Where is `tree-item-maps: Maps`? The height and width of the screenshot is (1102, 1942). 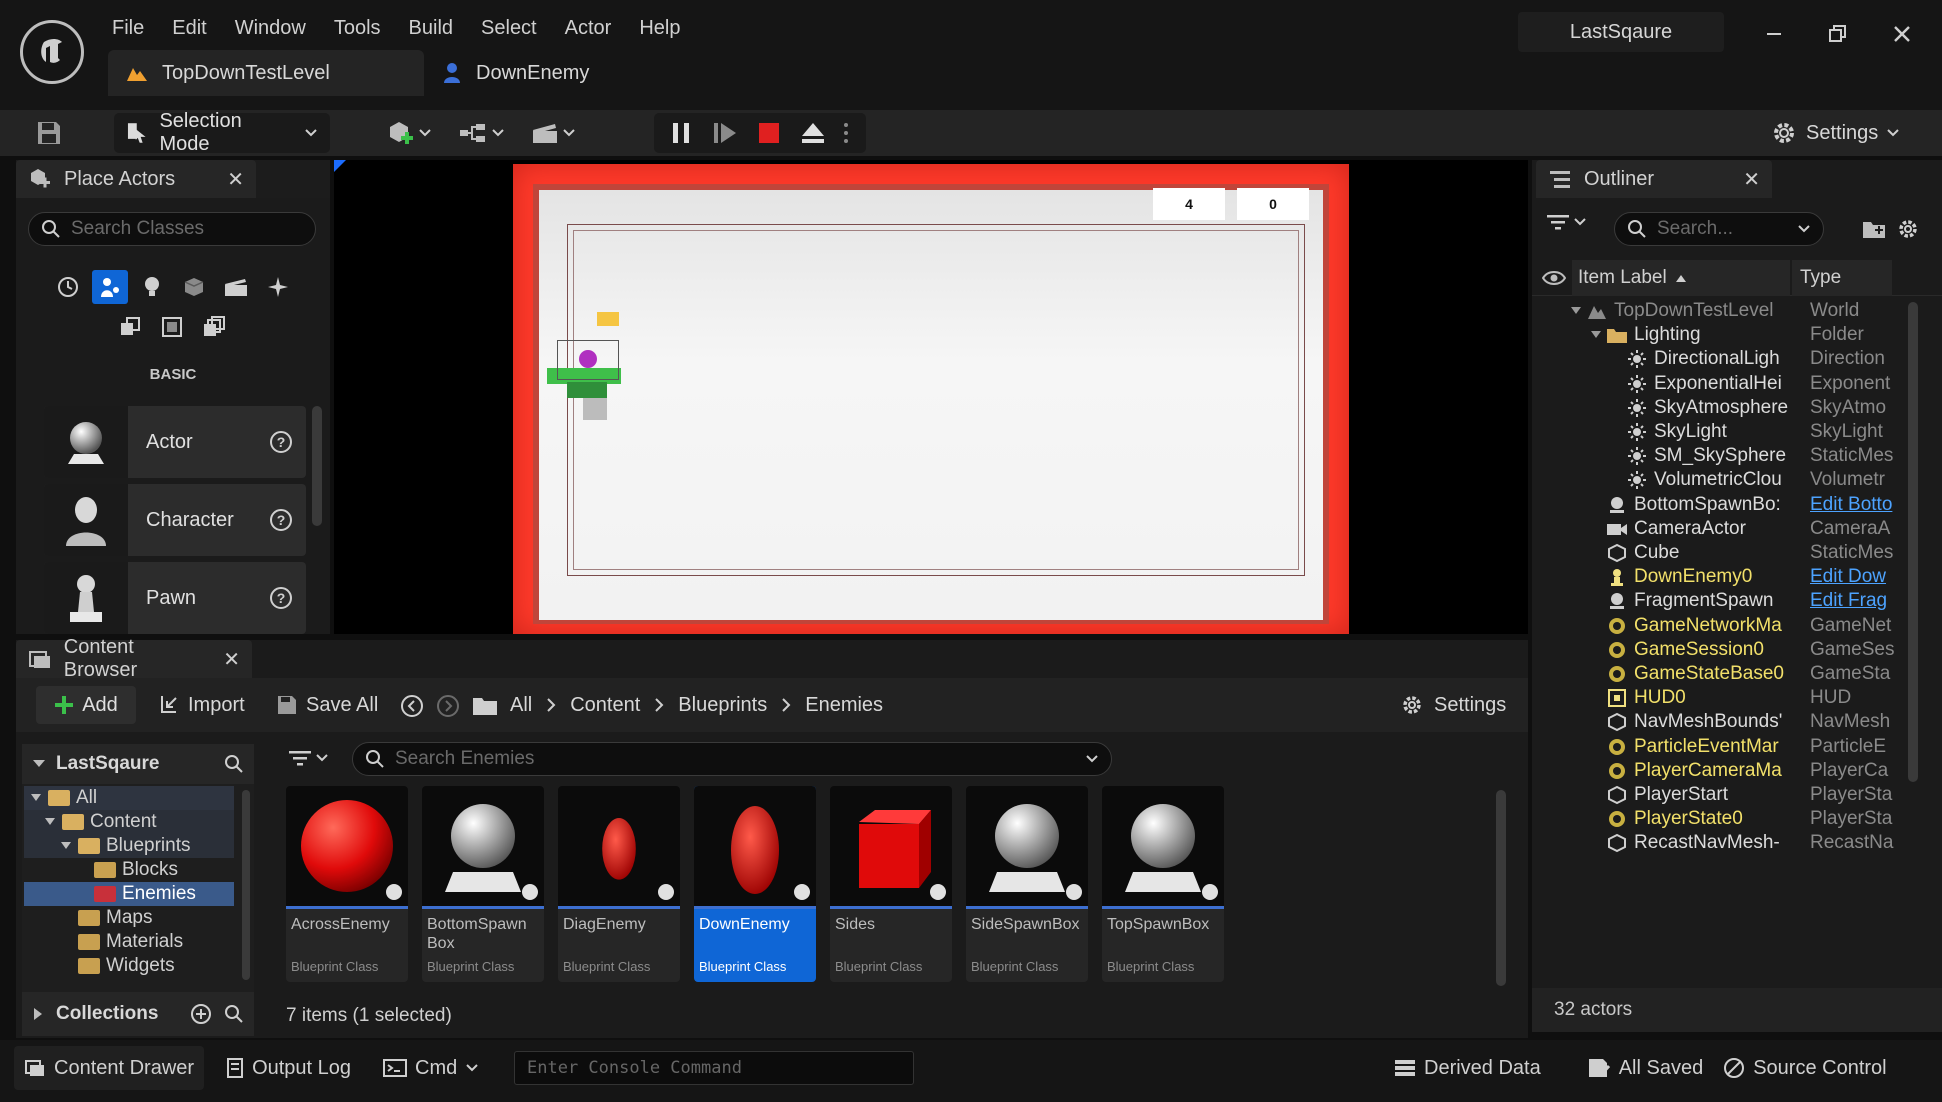 tree-item-maps: Maps is located at coordinates (115, 918).